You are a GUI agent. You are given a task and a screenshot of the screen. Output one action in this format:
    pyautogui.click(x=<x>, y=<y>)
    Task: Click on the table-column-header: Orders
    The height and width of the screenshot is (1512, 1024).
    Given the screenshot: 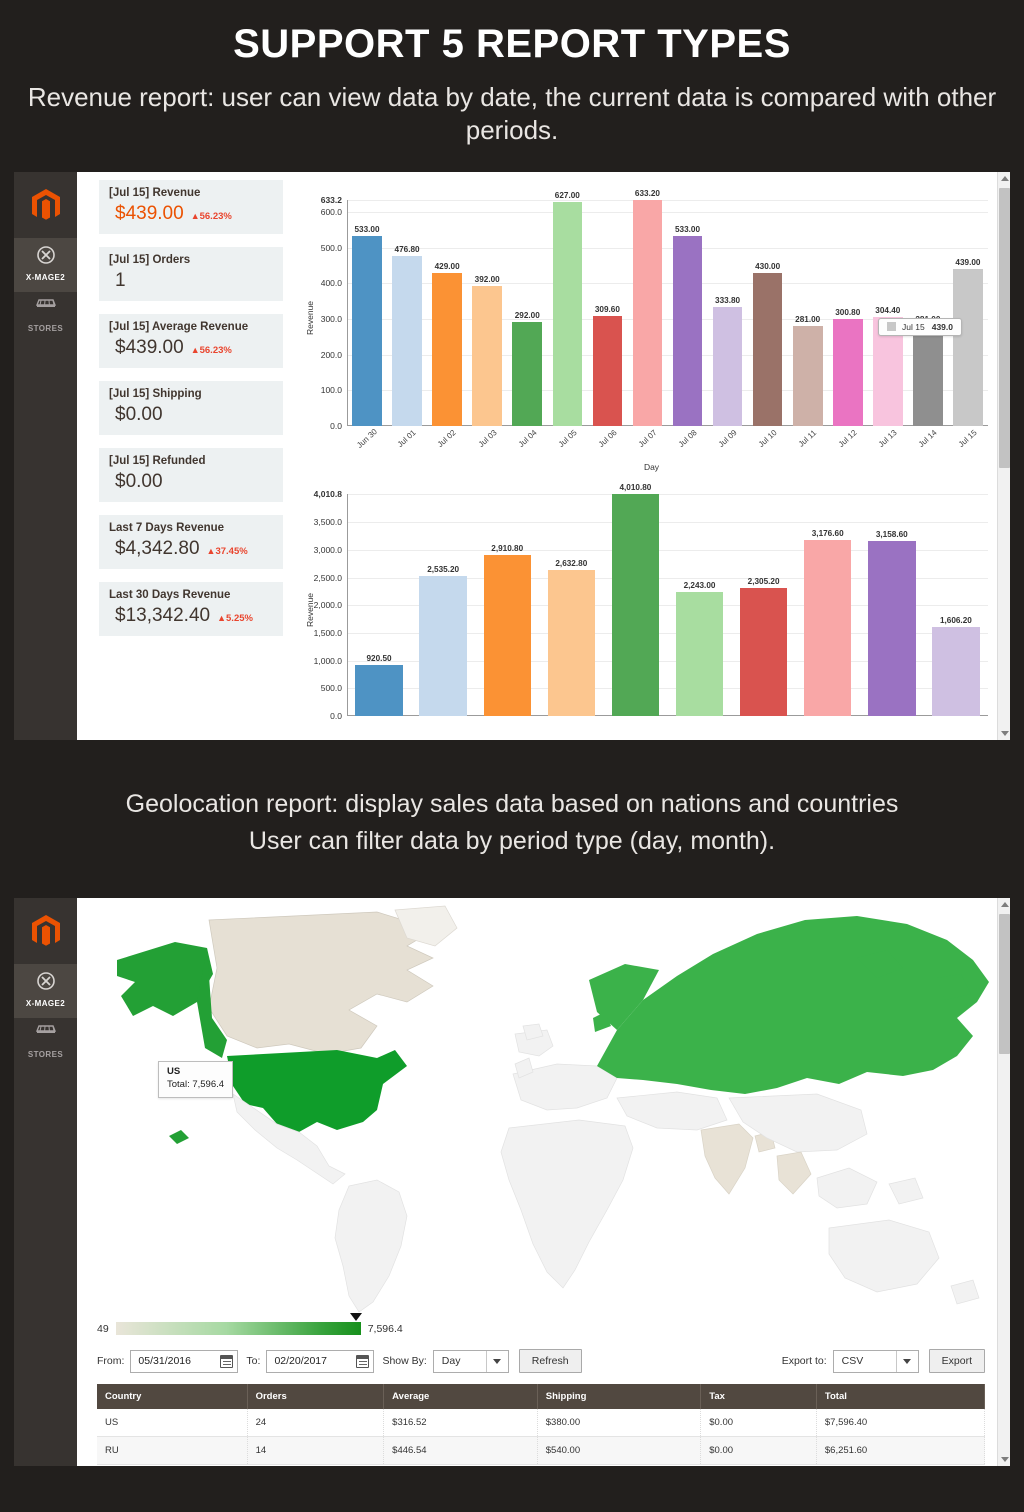 What is the action you would take?
    pyautogui.click(x=316, y=1396)
    